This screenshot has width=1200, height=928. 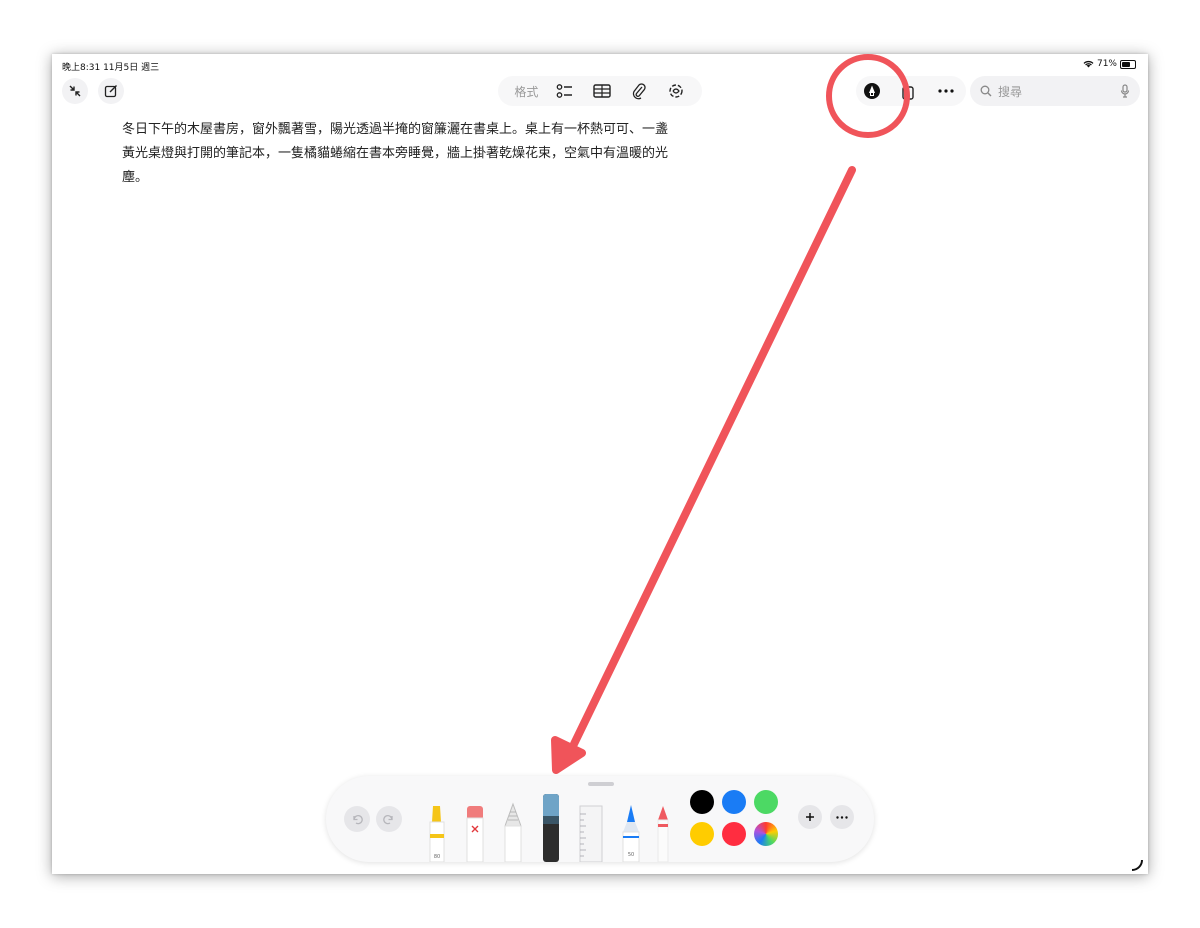 I want to click on redo-button, so click(x=389, y=819).